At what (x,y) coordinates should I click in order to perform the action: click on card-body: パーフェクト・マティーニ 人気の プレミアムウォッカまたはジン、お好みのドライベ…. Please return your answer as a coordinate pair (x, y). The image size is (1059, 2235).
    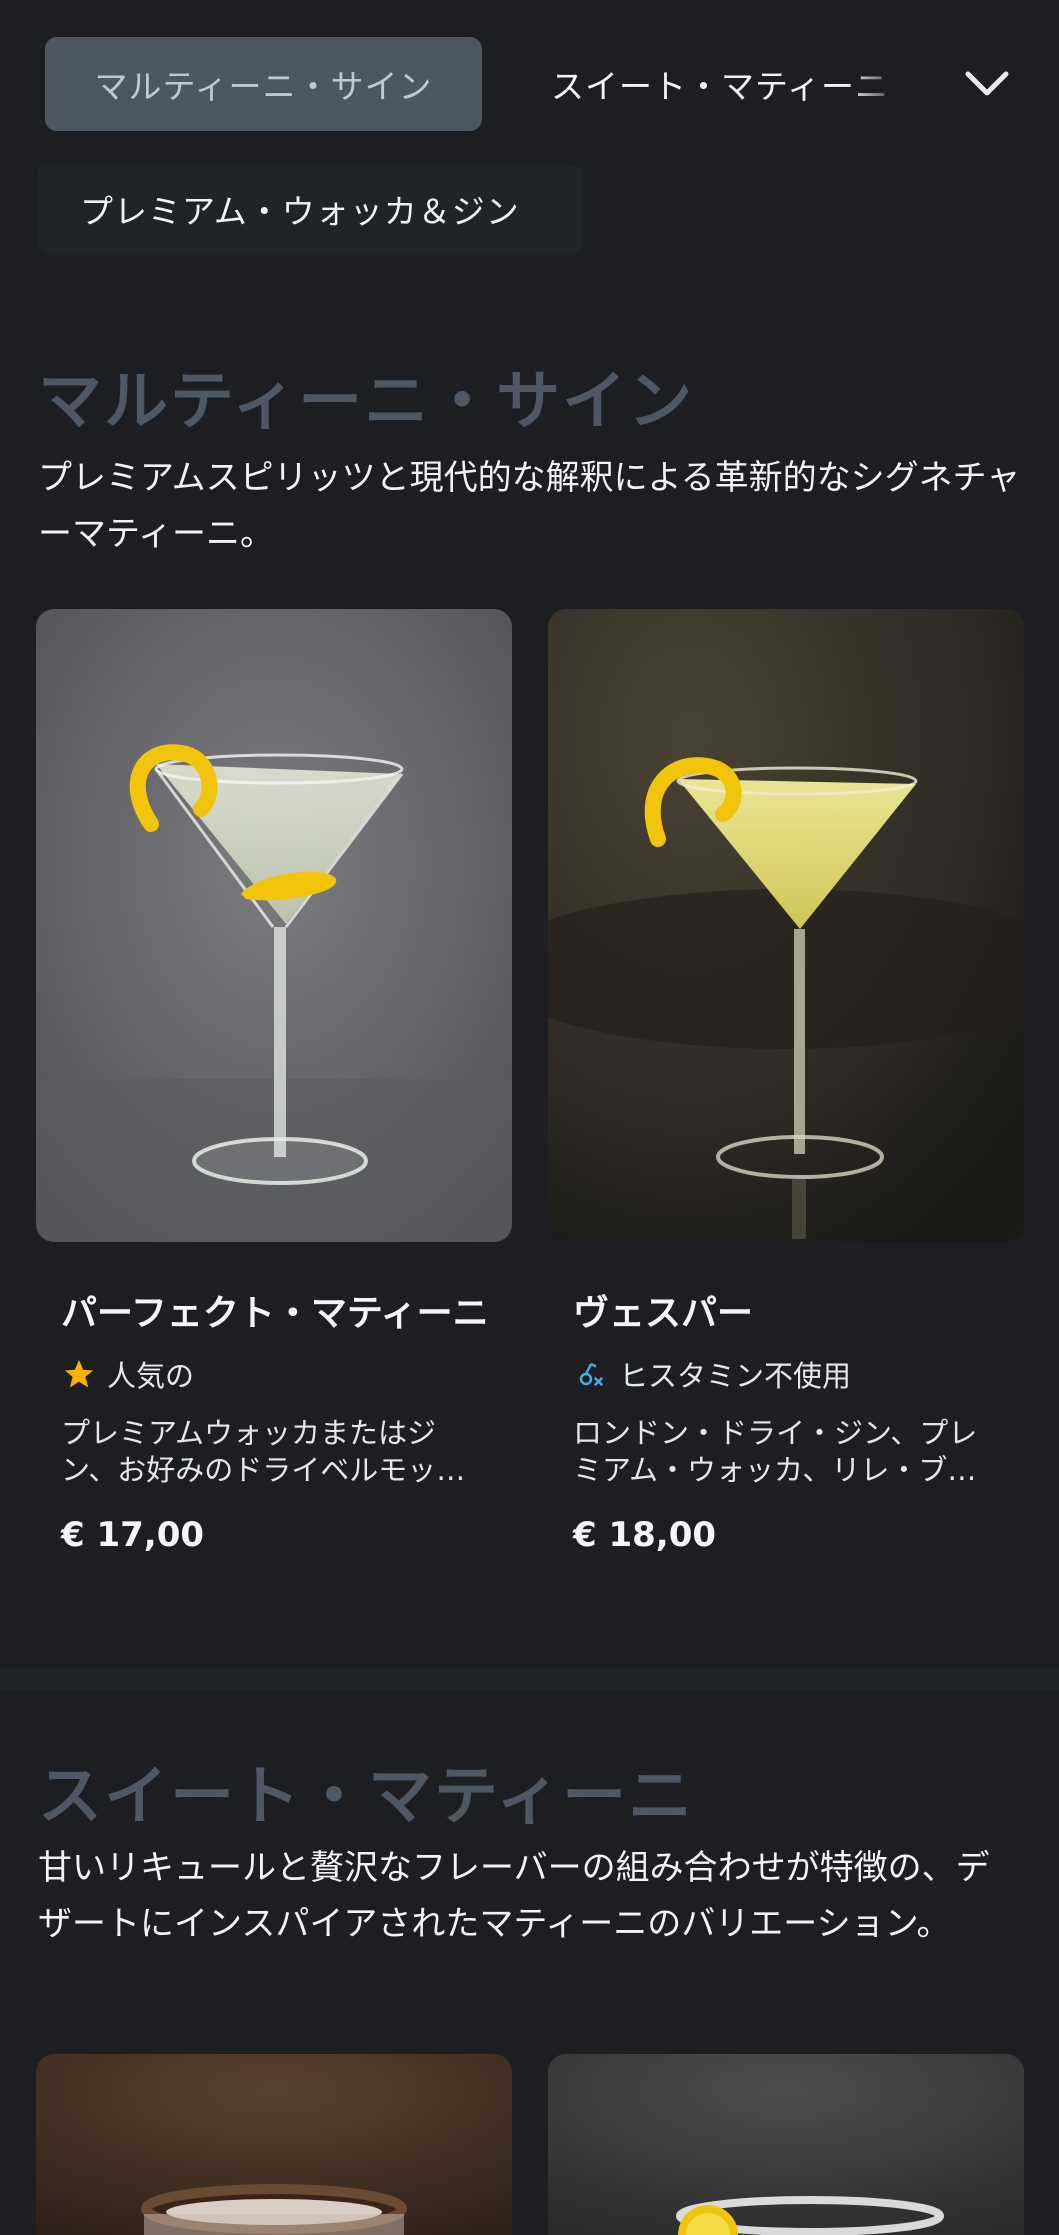
    Looking at the image, I should click on (276, 1422).